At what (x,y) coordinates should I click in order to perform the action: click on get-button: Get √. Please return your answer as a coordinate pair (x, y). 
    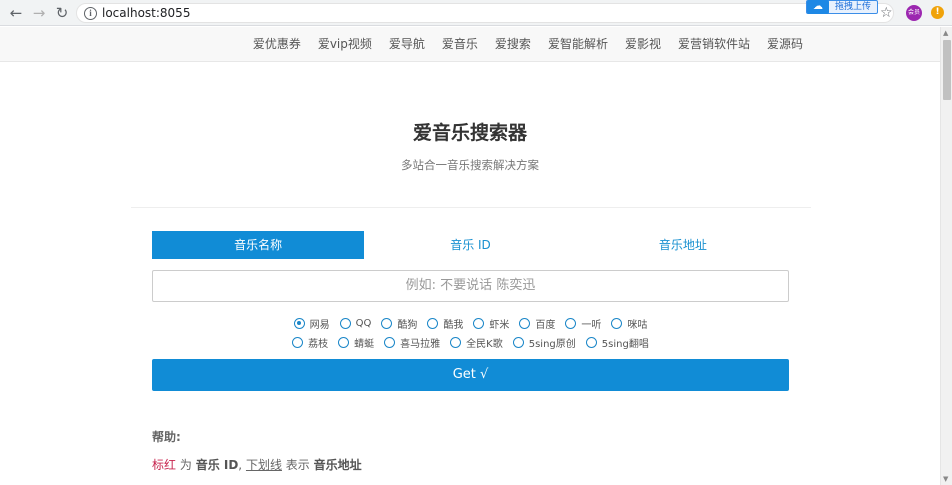
    Looking at the image, I should click on (470, 375).